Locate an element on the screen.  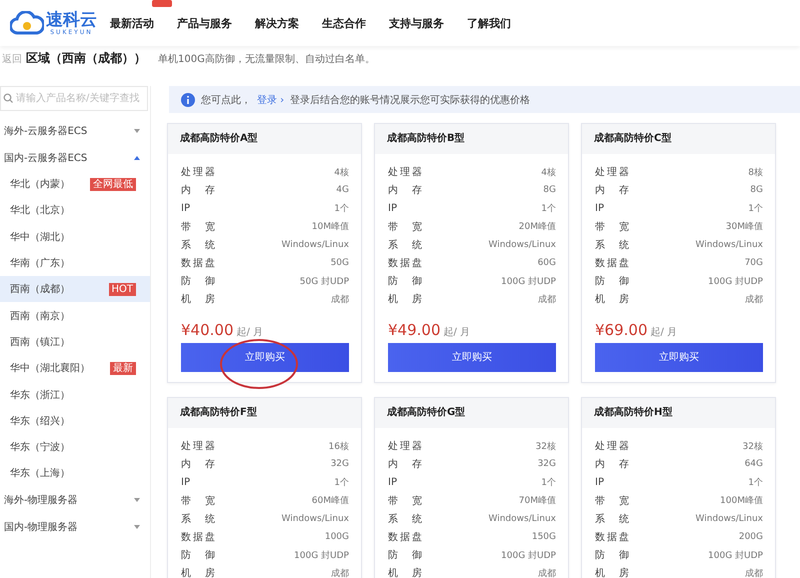
region-item: 华南（广东） is located at coordinates (75, 263).